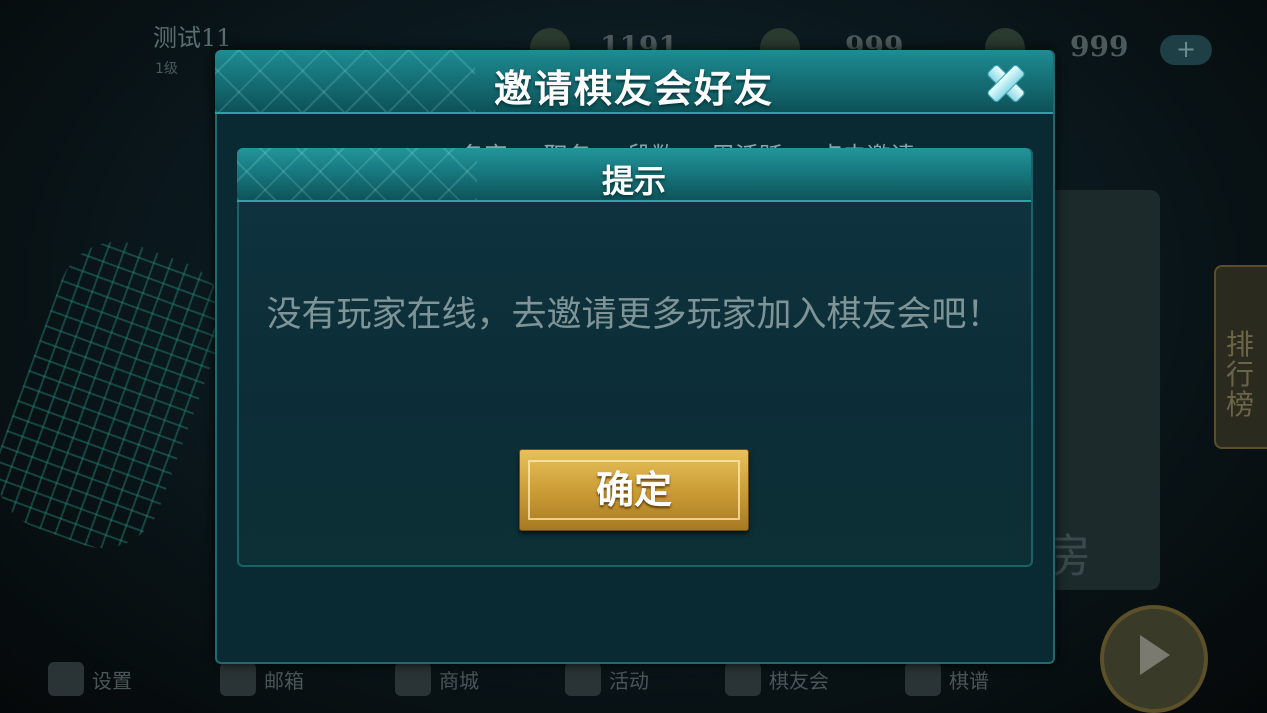 This screenshot has width=1267, height=713. Describe the element at coordinates (459, 680) in the screenshot. I see `nav-shop-label: 商城` at that location.